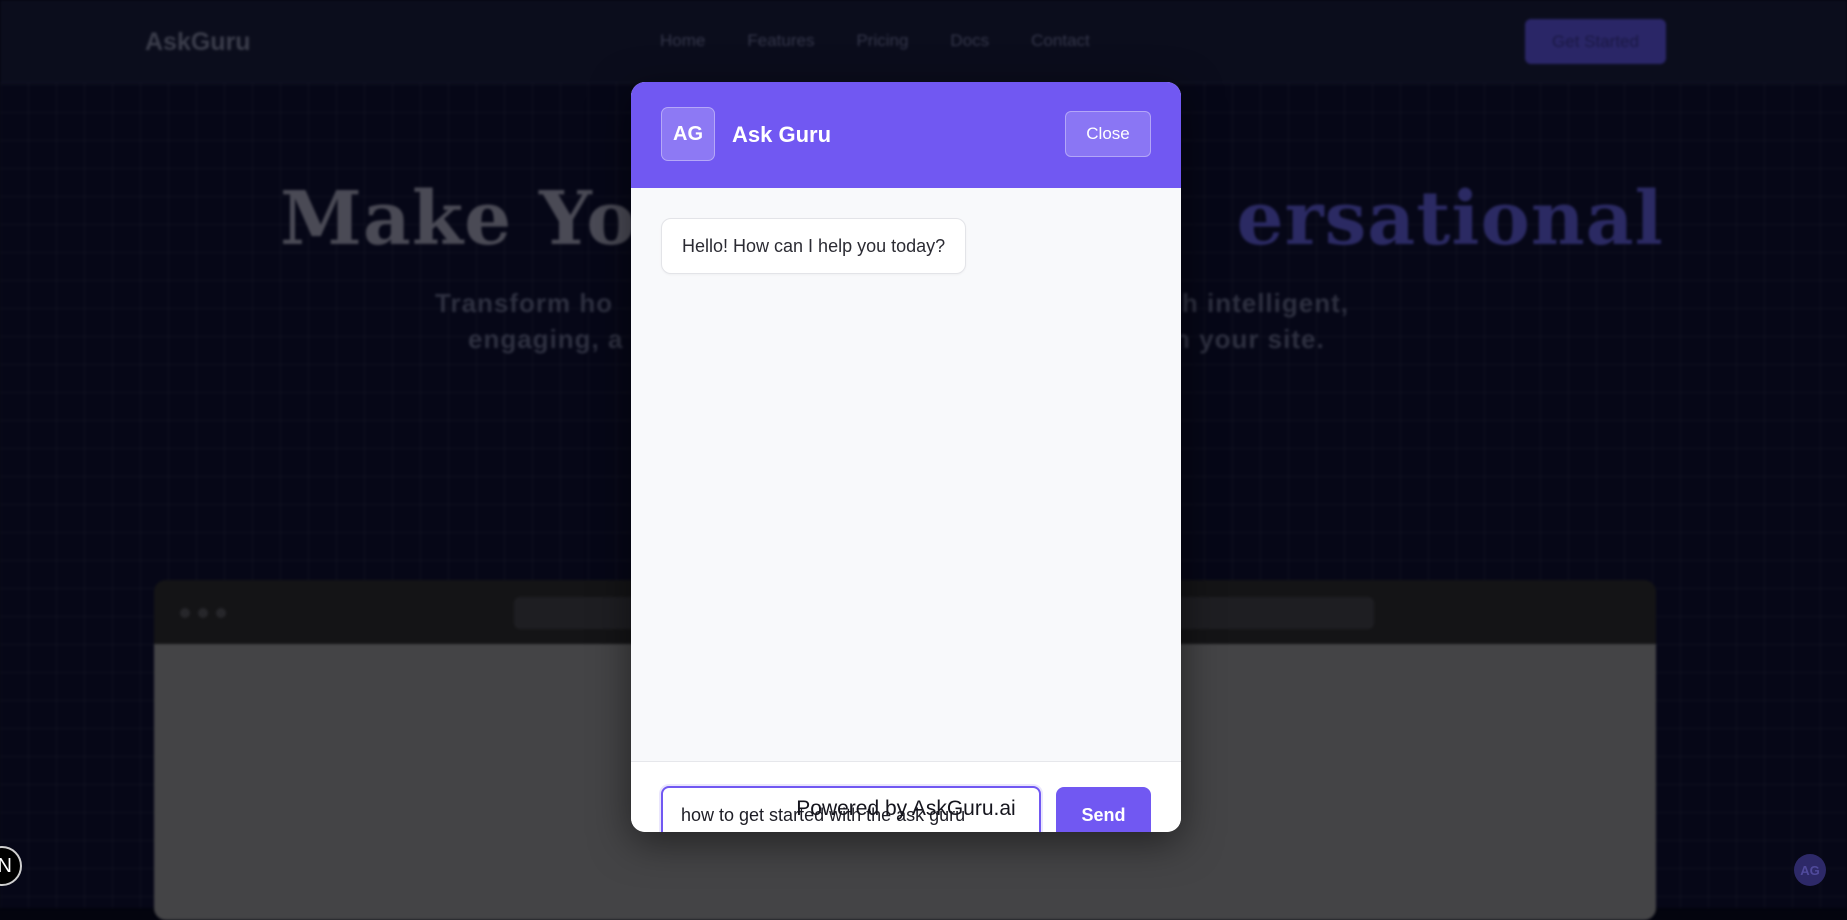 The width and height of the screenshot is (1847, 920). I want to click on chat-title: Ask Guru, so click(782, 134).